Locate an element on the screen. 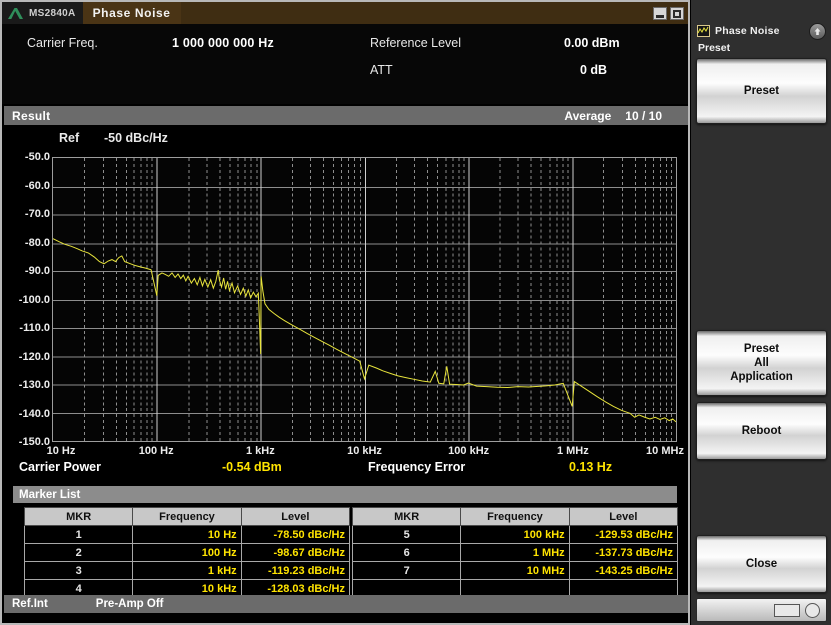  window-title-bar: MS2840A Phase Noise is located at coordinates (345, 13).